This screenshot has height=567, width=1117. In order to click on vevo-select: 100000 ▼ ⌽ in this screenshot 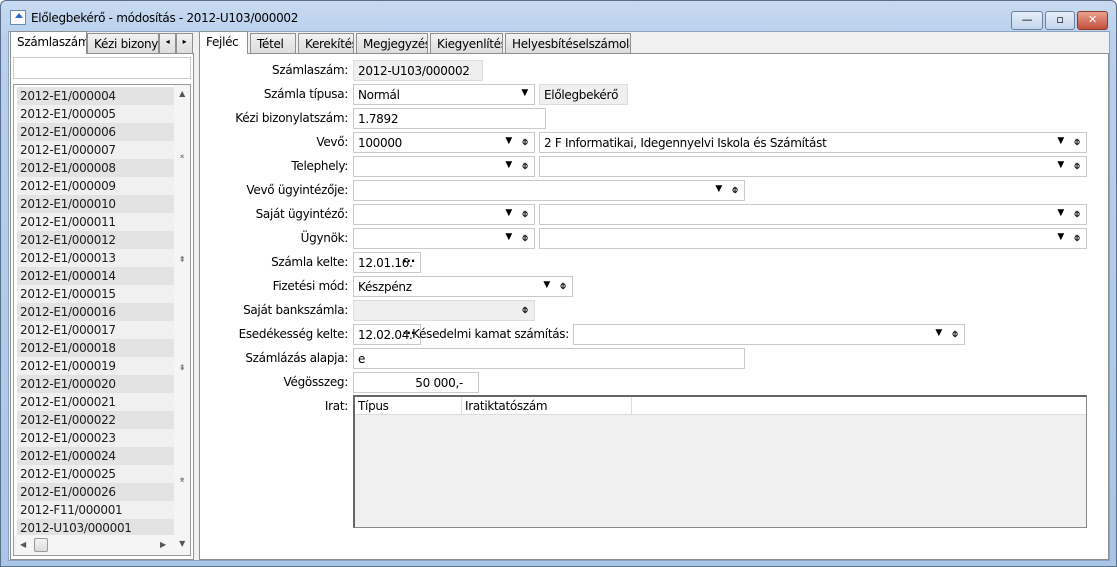, I will do `click(444, 142)`.